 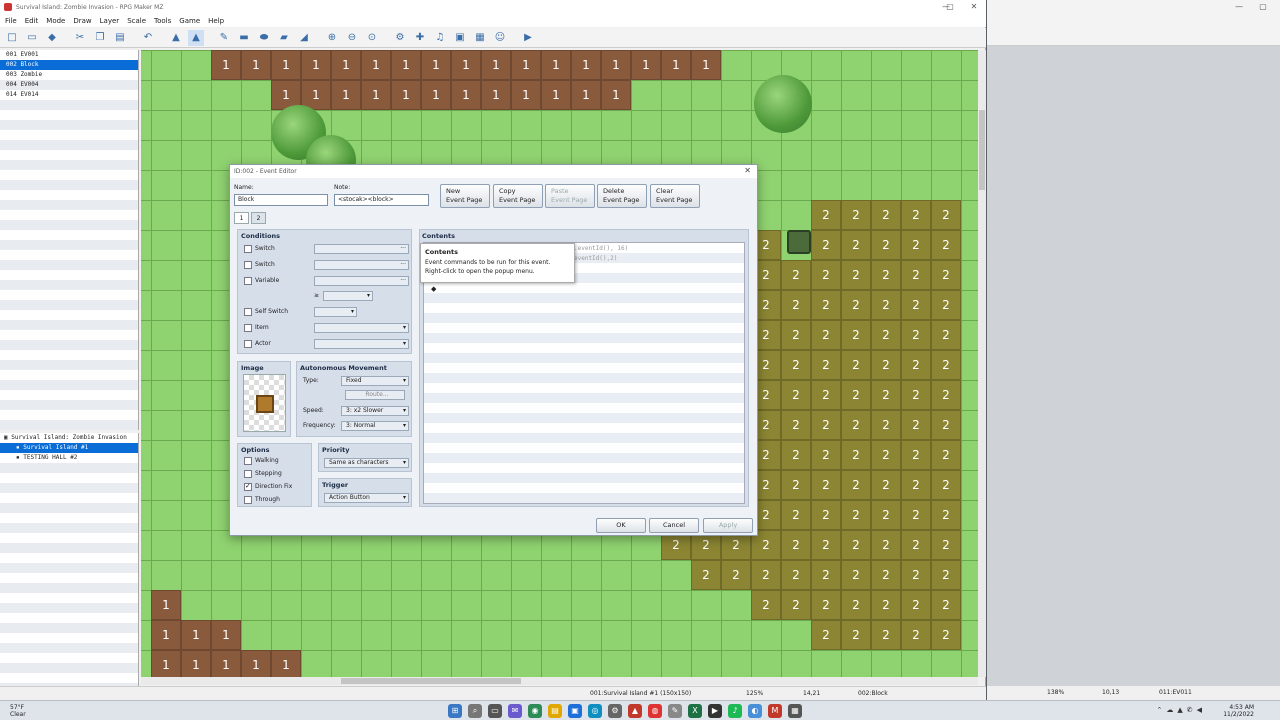 What do you see at coordinates (735, 711) in the screenshot?
I see `spotify-icon: ♪` at bounding box center [735, 711].